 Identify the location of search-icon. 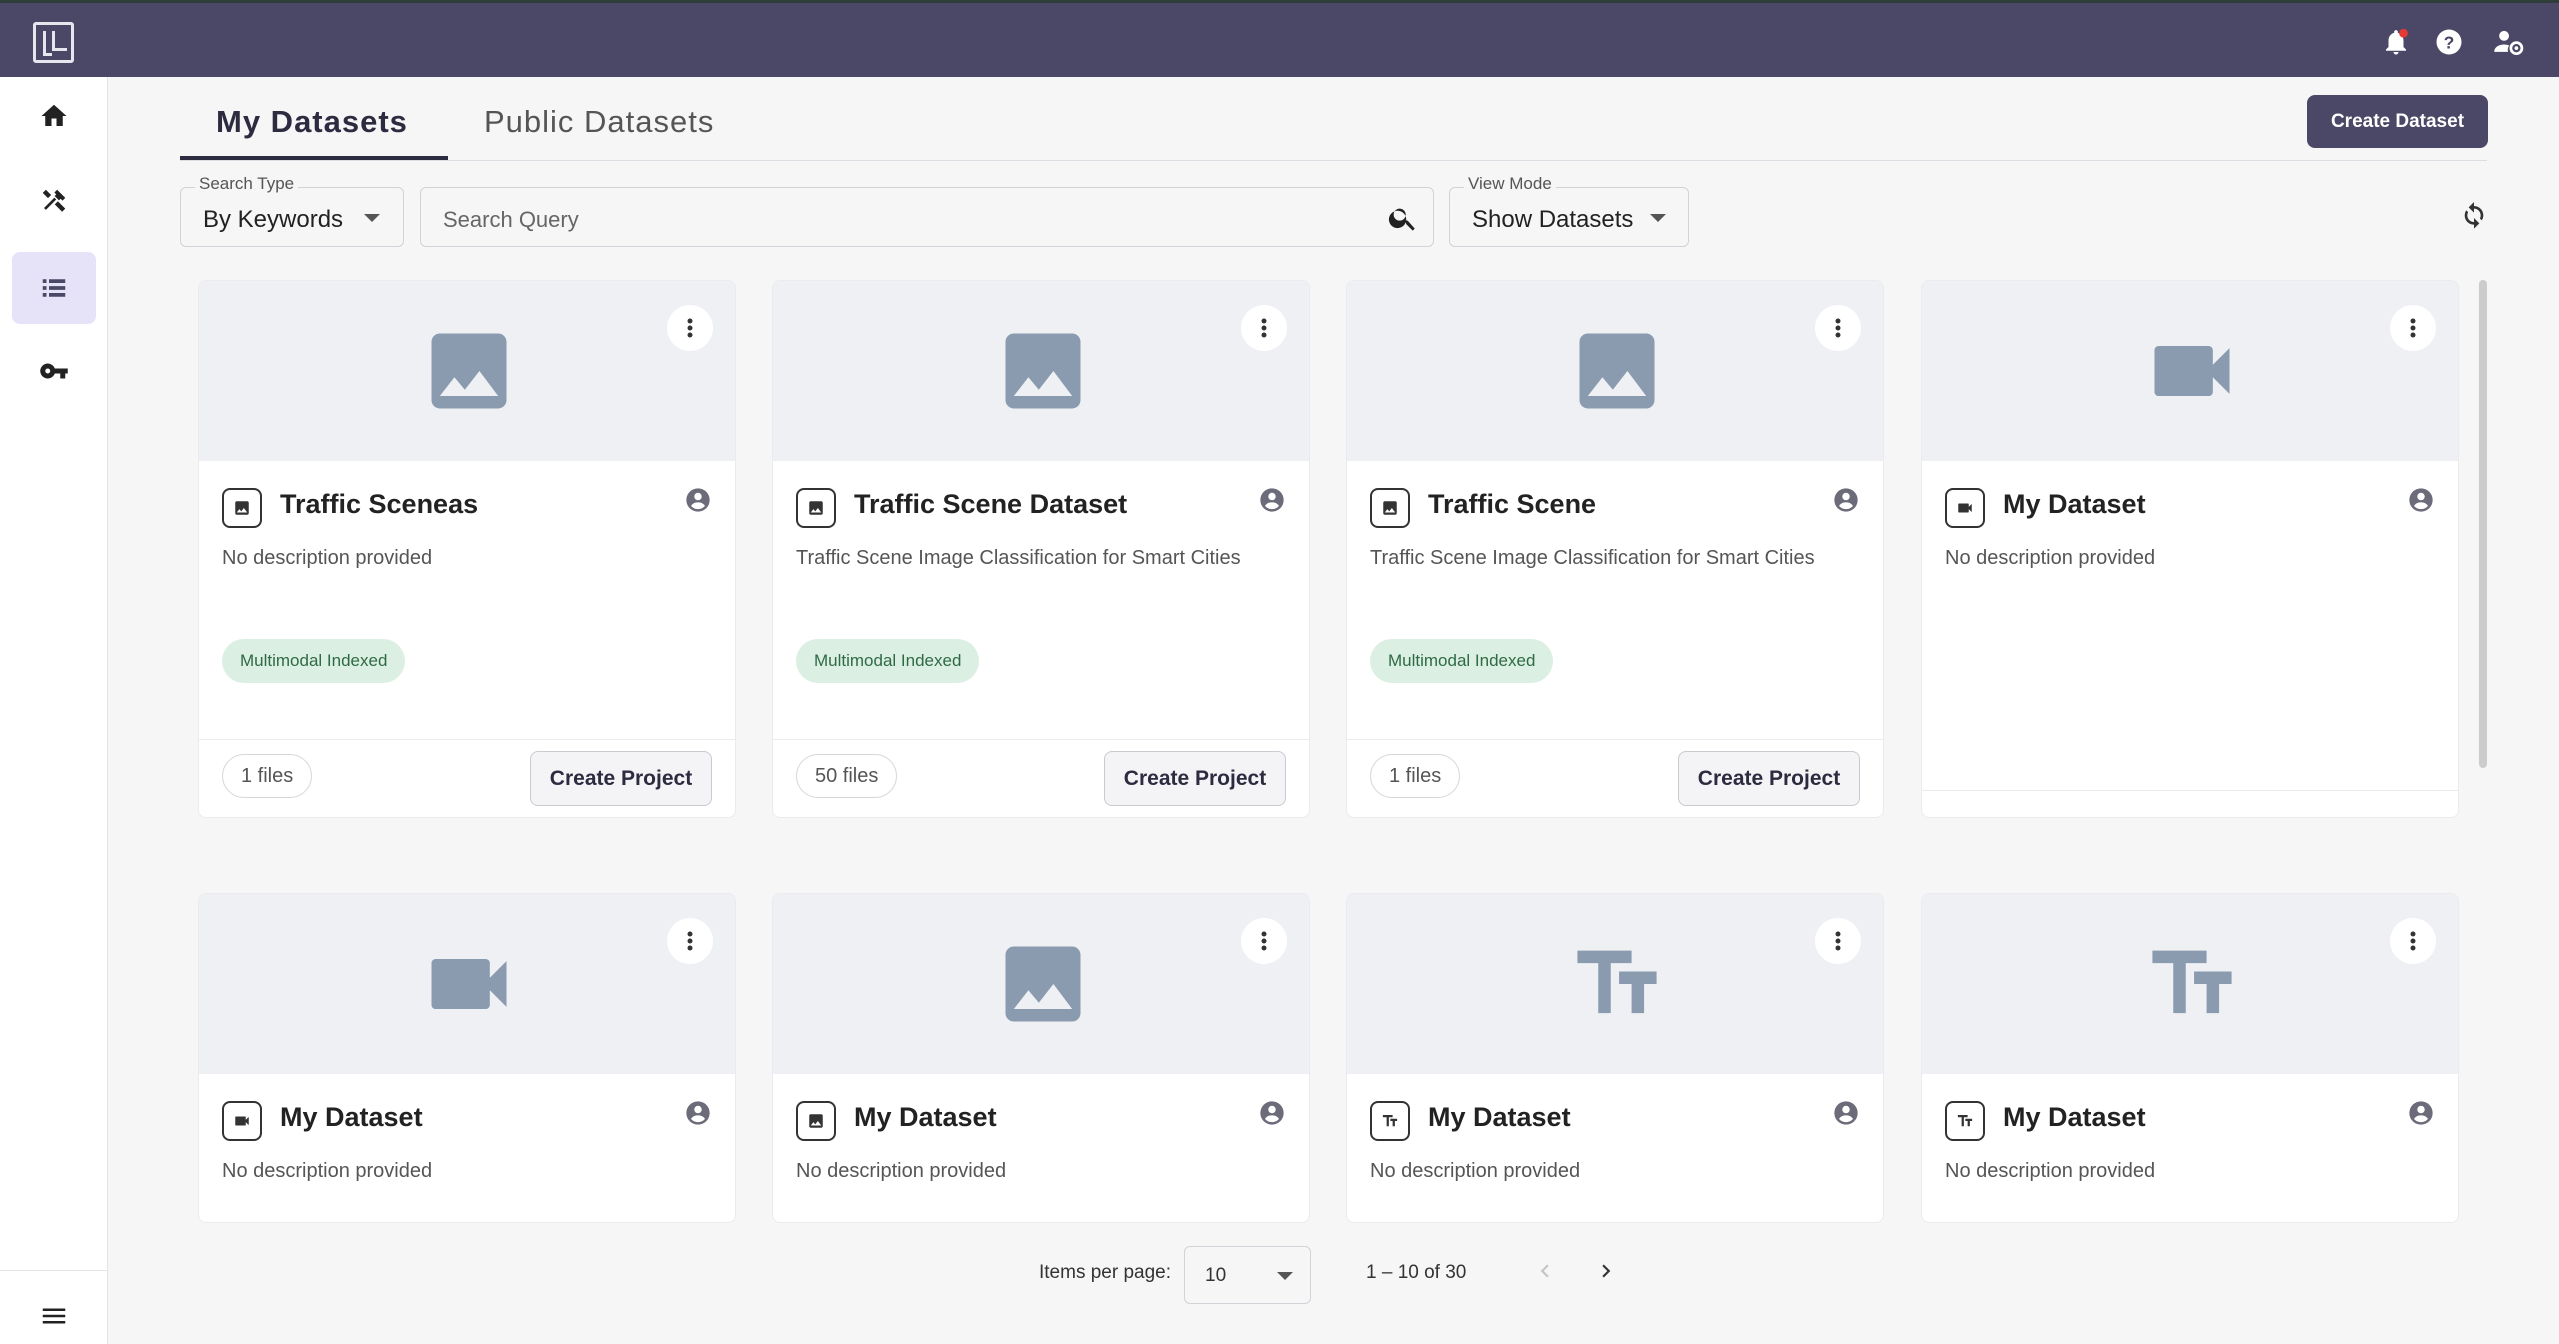
(1403, 218).